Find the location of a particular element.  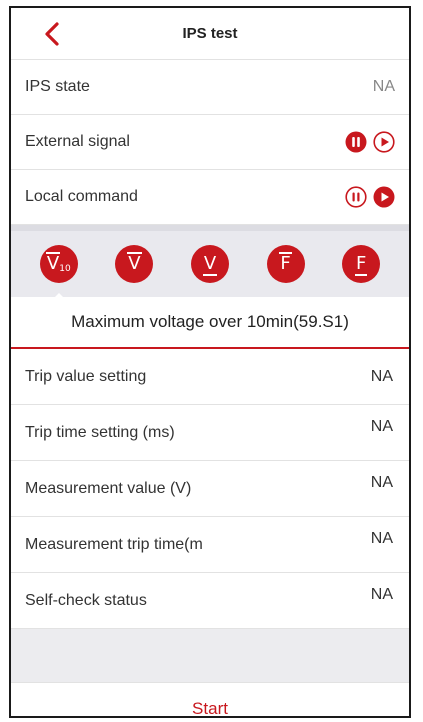

local-command-row: Local command is located at coordinates (210, 197).